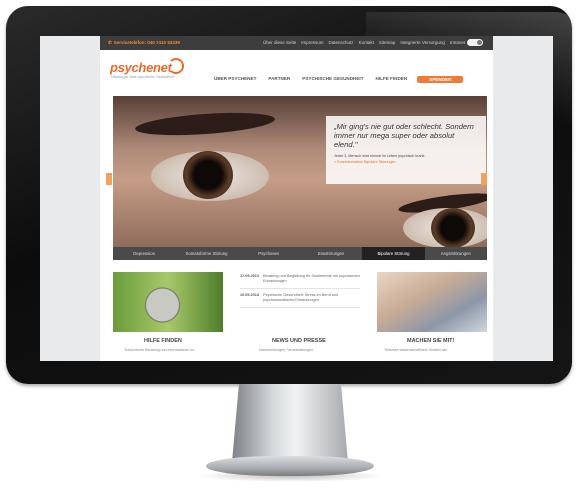  Describe the element at coordinates (168, 302) in the screenshot. I see `compass-image` at that location.